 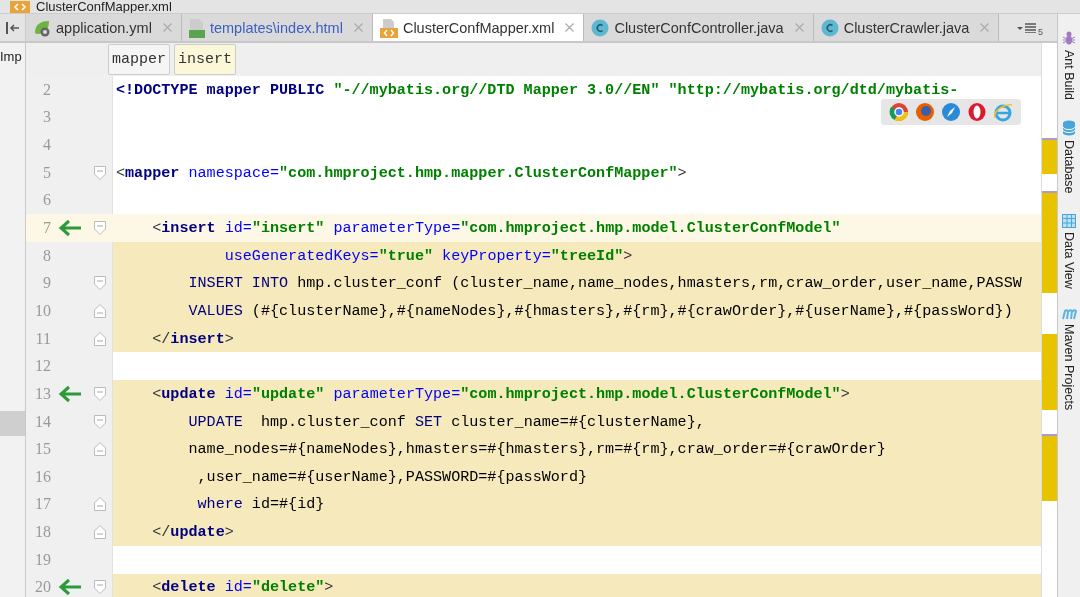 What do you see at coordinates (47, 145) in the screenshot?
I see `line-number: 4` at bounding box center [47, 145].